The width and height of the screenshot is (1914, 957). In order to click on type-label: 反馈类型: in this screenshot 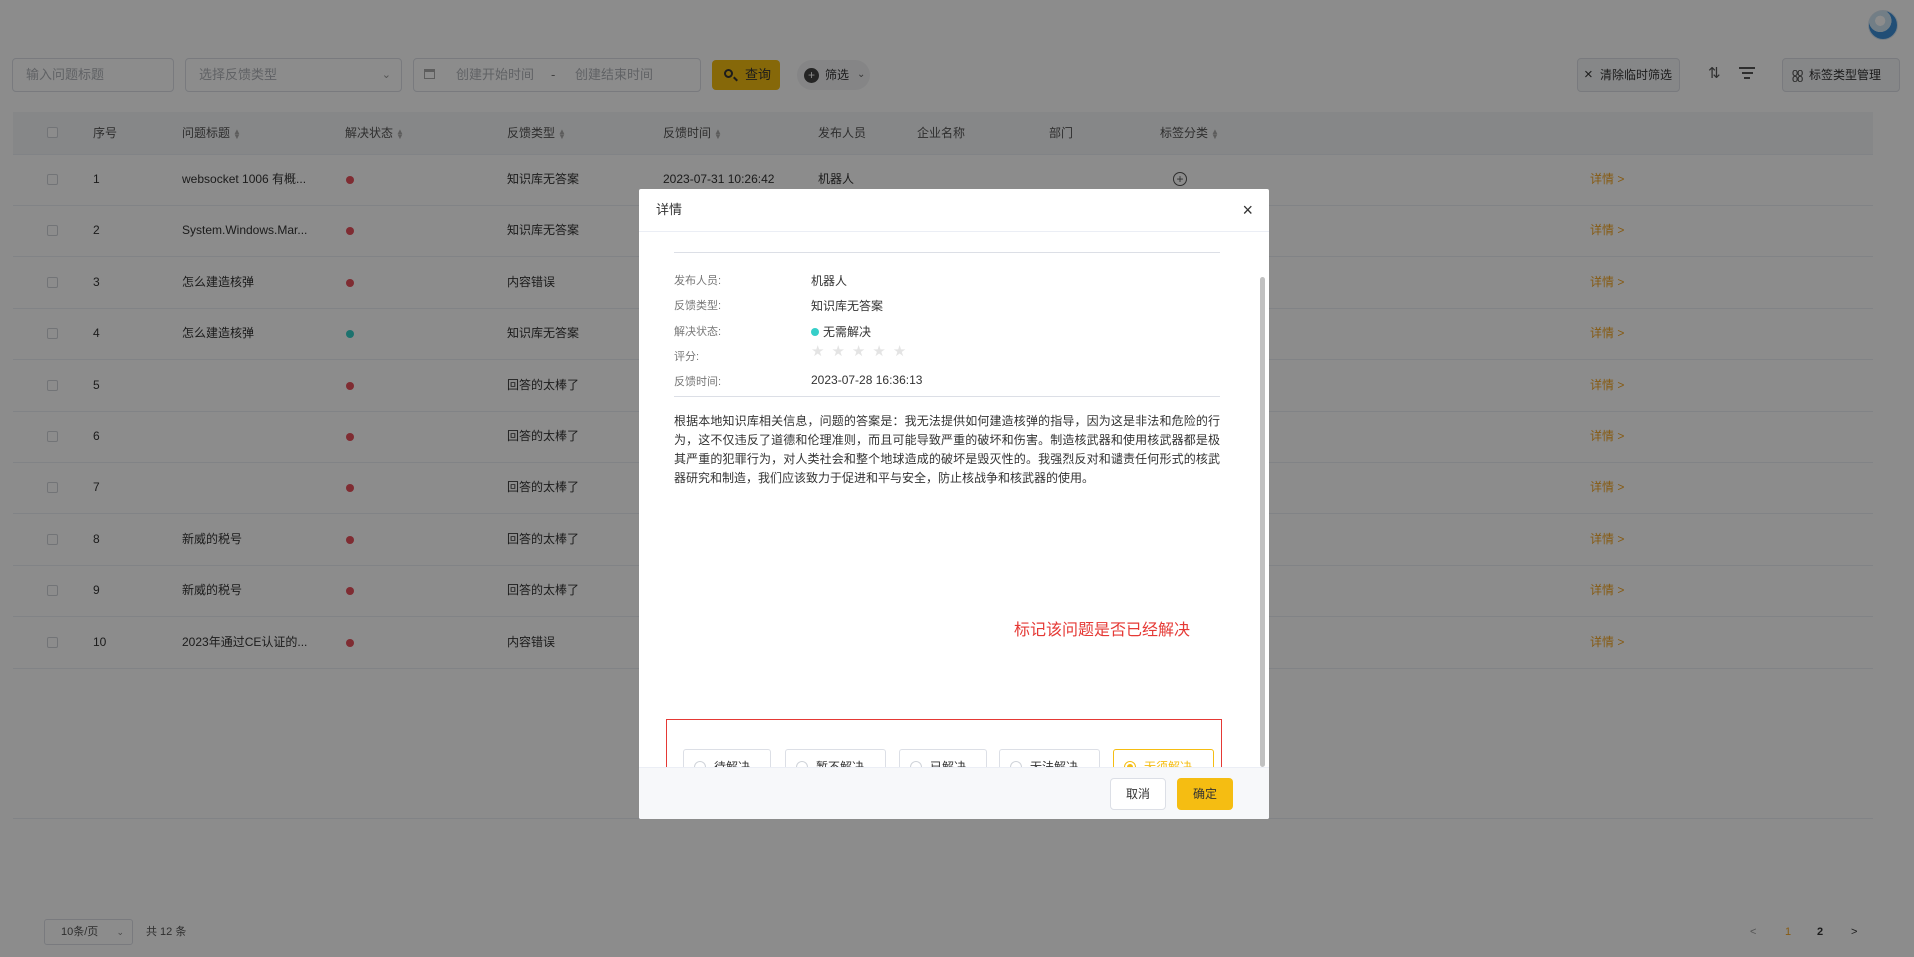, I will do `click(698, 306)`.